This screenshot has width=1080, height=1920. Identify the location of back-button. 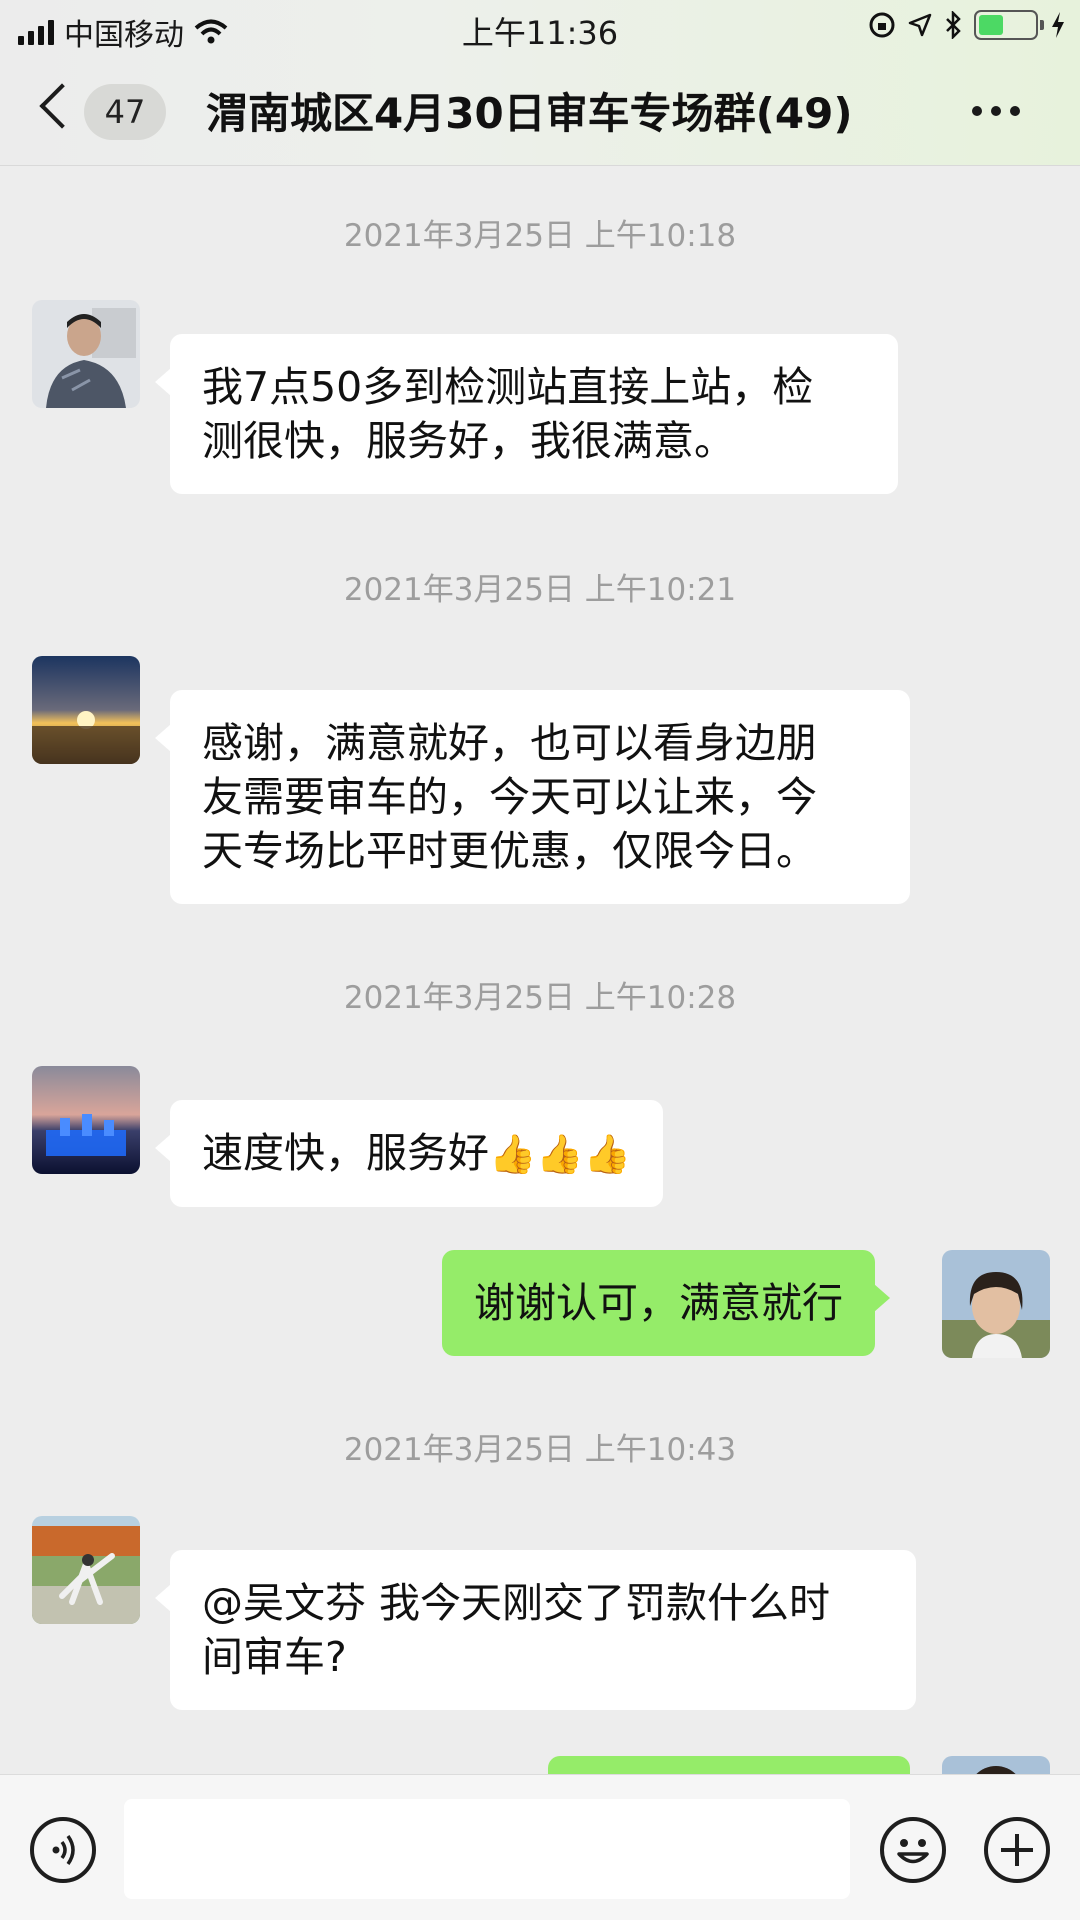
(56, 110).